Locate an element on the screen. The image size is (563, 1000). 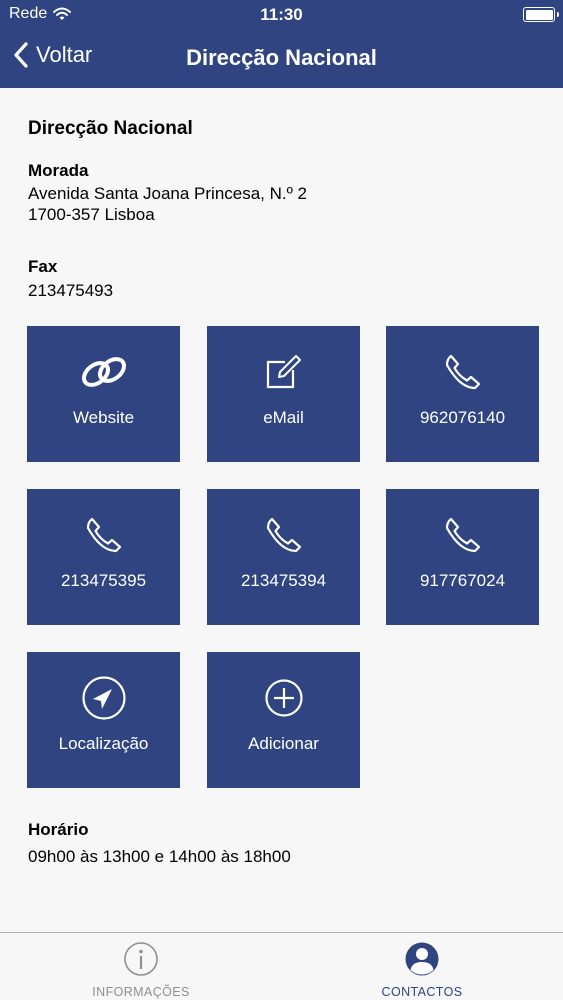
status-bar: Rede 11:30 is located at coordinates (281, 15).